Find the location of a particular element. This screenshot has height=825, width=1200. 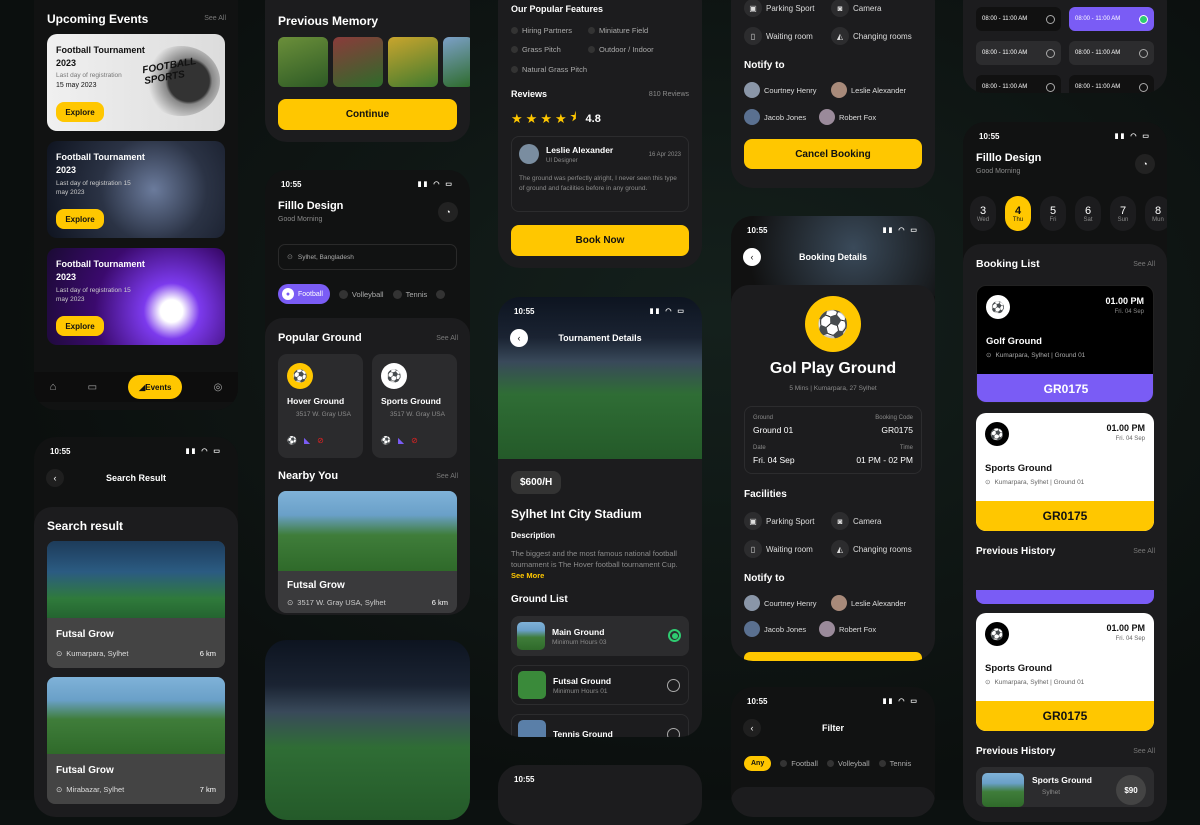

ground-list-item: Main Ground Minimum Hours 03 is located at coordinates (600, 636).